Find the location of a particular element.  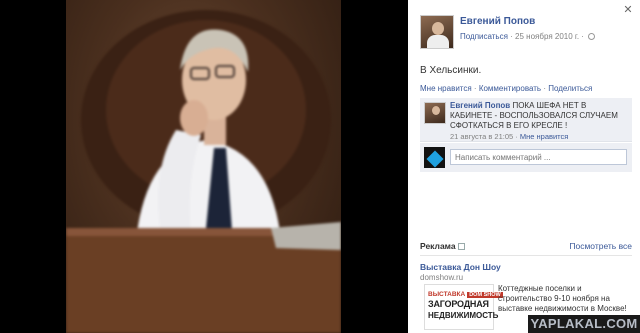

owner-meta: Подписаться · 25 ноября 2010 г. · is located at coordinates (528, 36).